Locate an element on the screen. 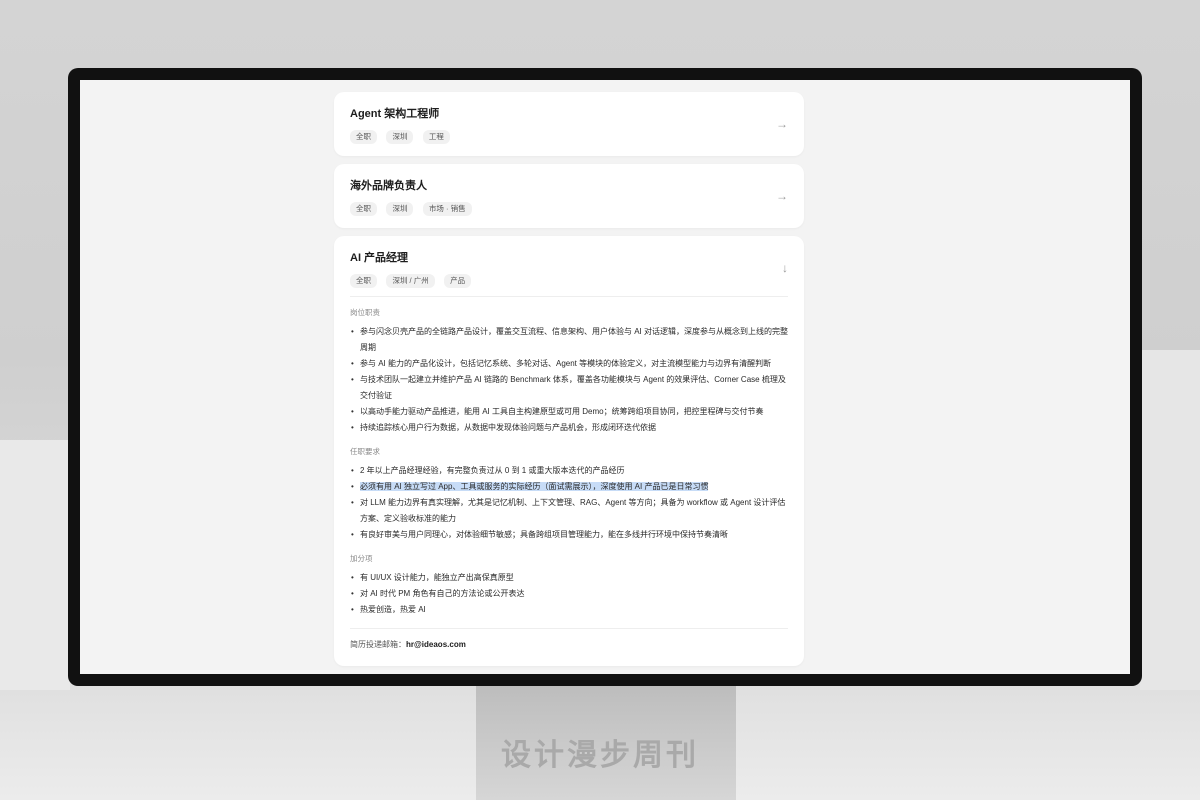 The height and width of the screenshot is (800, 1200). email-label: 简历投递邮箱： is located at coordinates (378, 644).